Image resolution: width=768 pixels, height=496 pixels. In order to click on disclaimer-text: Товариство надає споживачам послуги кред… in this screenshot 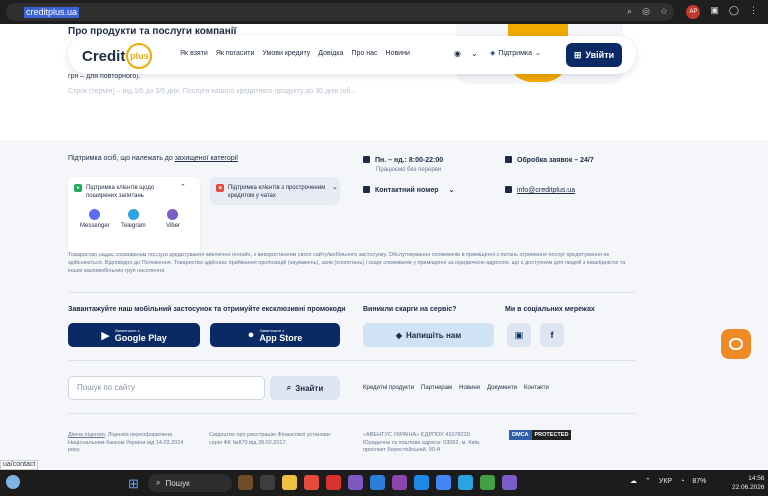, I will do `click(347, 263)`.